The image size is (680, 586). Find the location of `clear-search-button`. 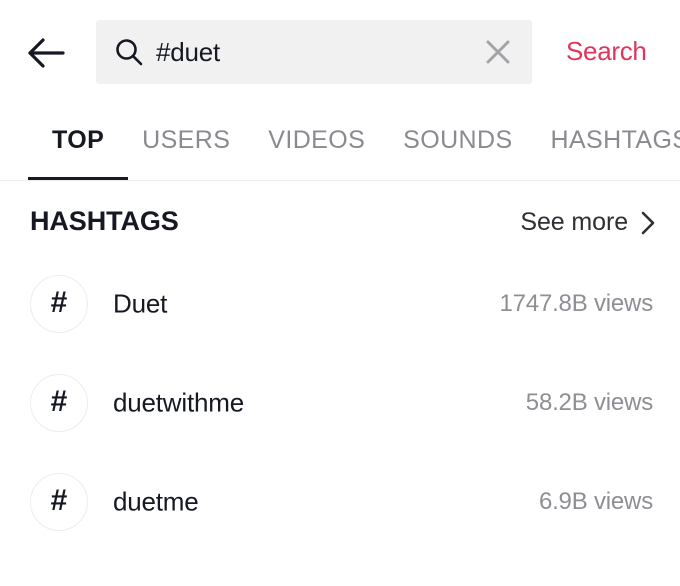

clear-search-button is located at coordinates (498, 52).